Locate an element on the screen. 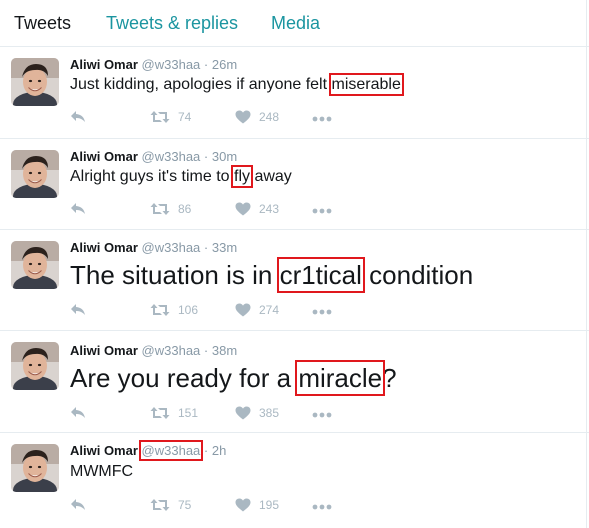 Image resolution: width=589 pixels, height=528 pixels. tab-tweets-and-replies: Tweets & replies is located at coordinates (172, 23).